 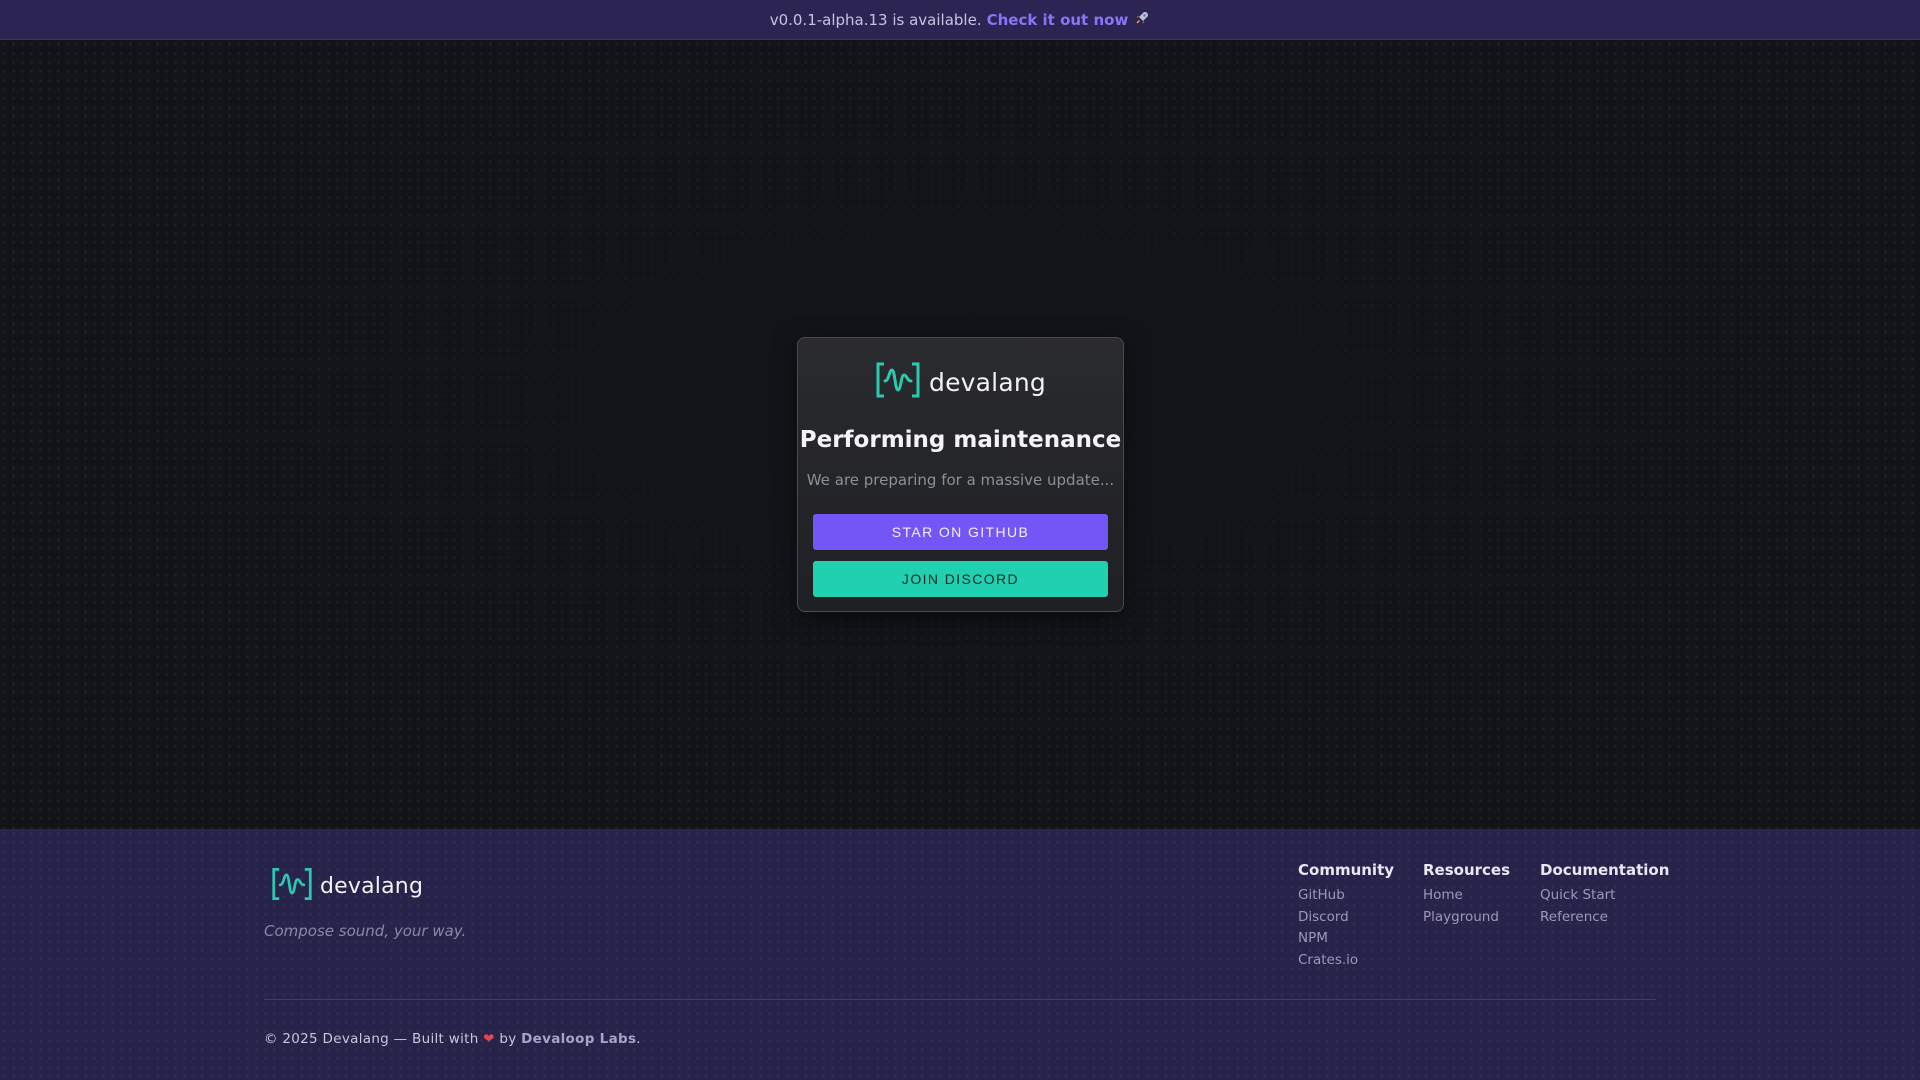 I want to click on column-title: Documentation, so click(x=1605, y=870).